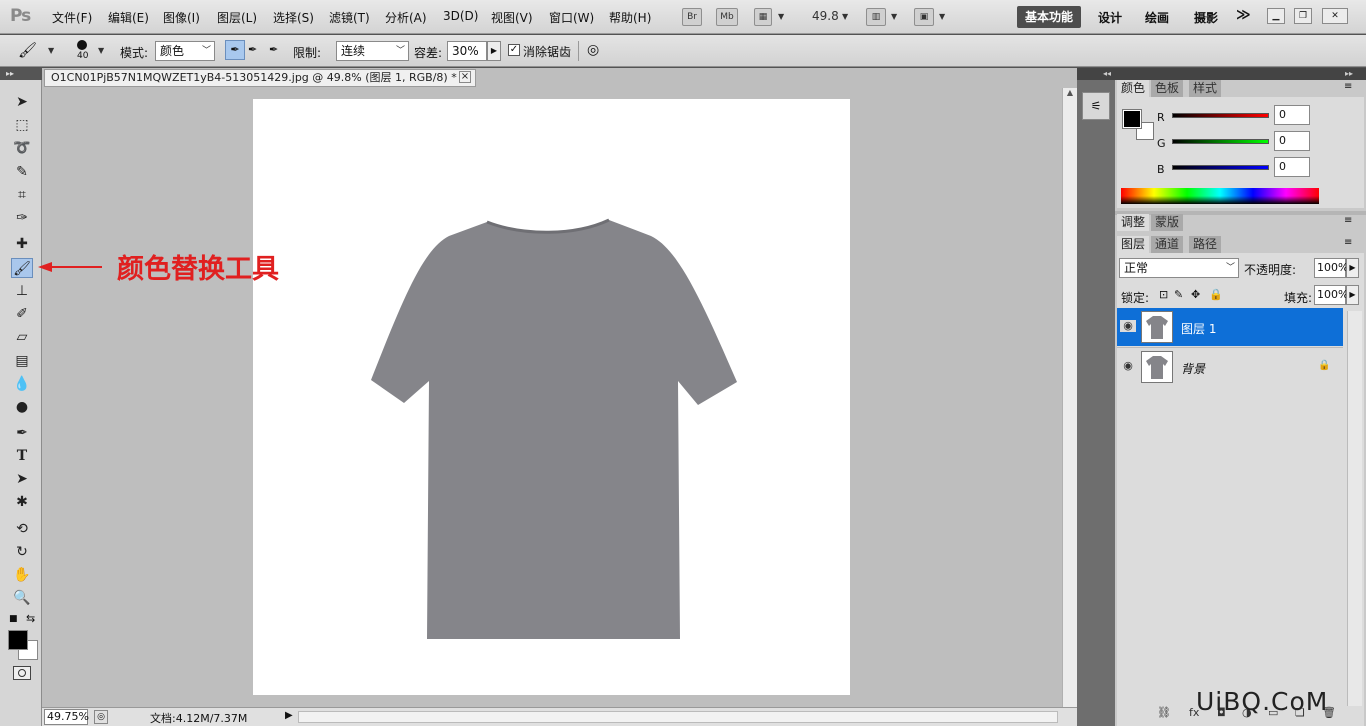 The height and width of the screenshot is (726, 1366). I want to click on dodge-tool-icon: ●, so click(22, 407).